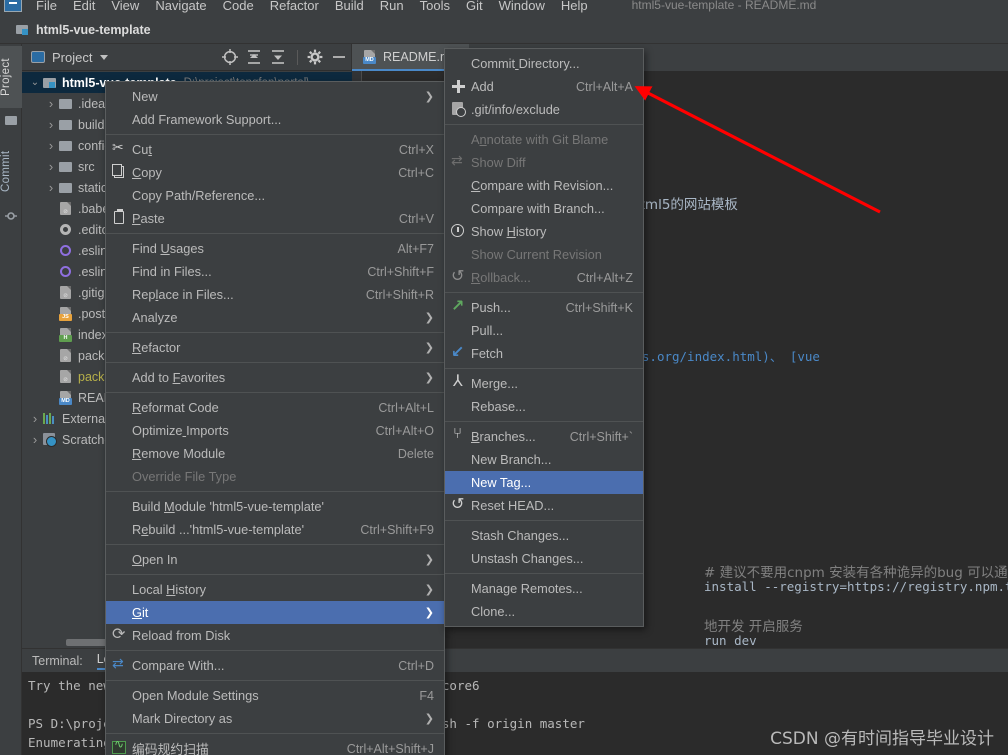 This screenshot has height=755, width=1008. I want to click on menu-item-label: Reload from Disk, so click(181, 635).